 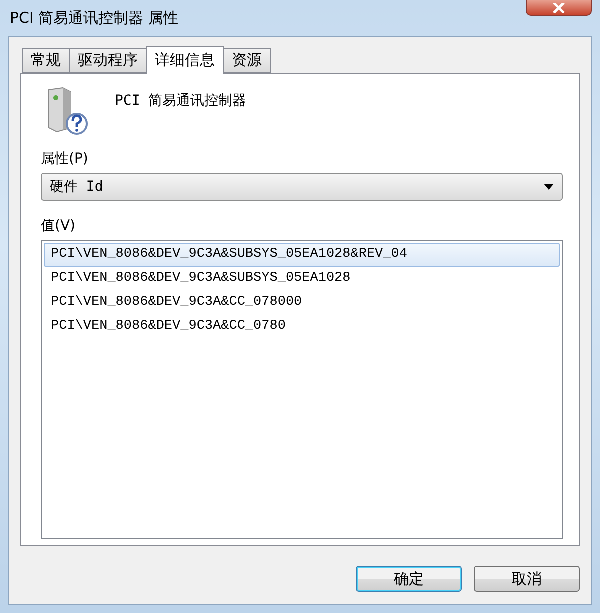 What do you see at coordinates (302, 255) in the screenshot?
I see `value-list-item: PCI\VEN_8086&DEV_9C3A&SUBSYS_05EA1028&REV_04` at bounding box center [302, 255].